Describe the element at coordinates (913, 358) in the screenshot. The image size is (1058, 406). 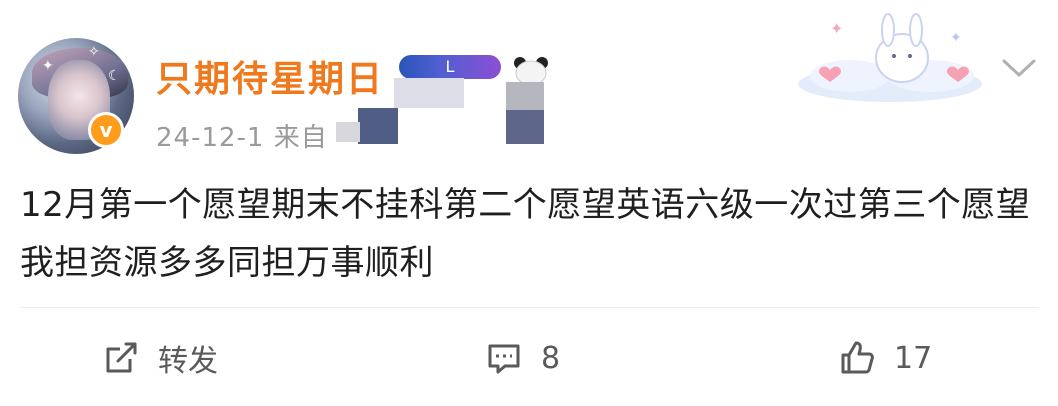
I see `like-count: 17` at that location.